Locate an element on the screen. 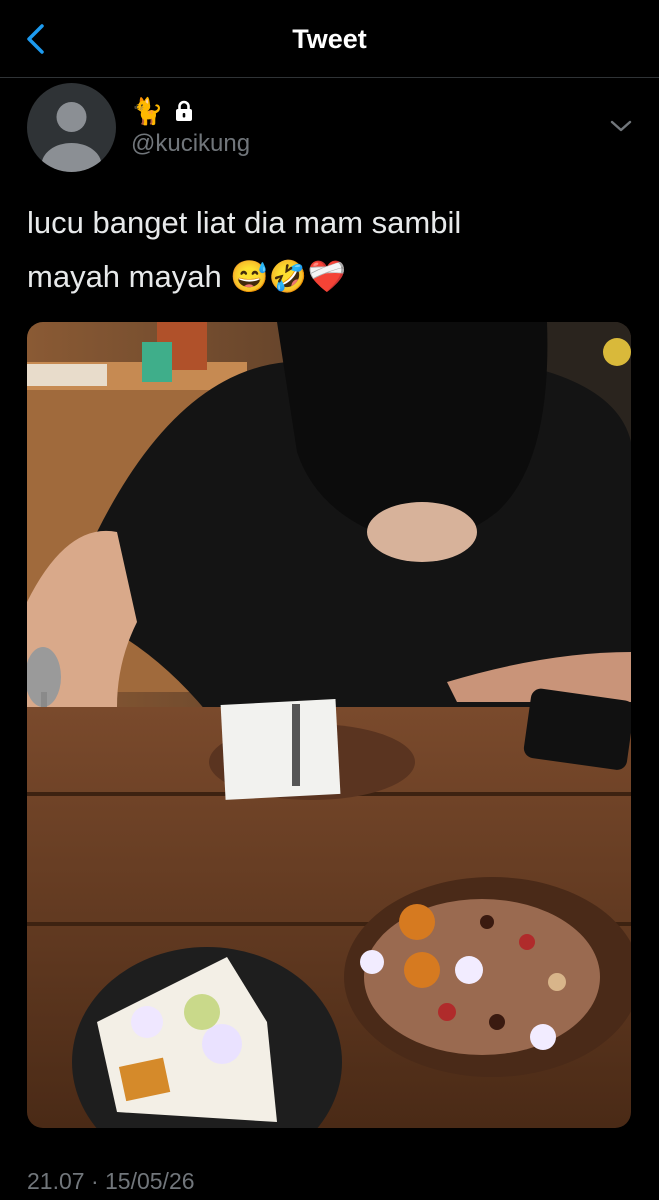 The height and width of the screenshot is (1200, 659). page-title: Tweet is located at coordinates (329, 39).